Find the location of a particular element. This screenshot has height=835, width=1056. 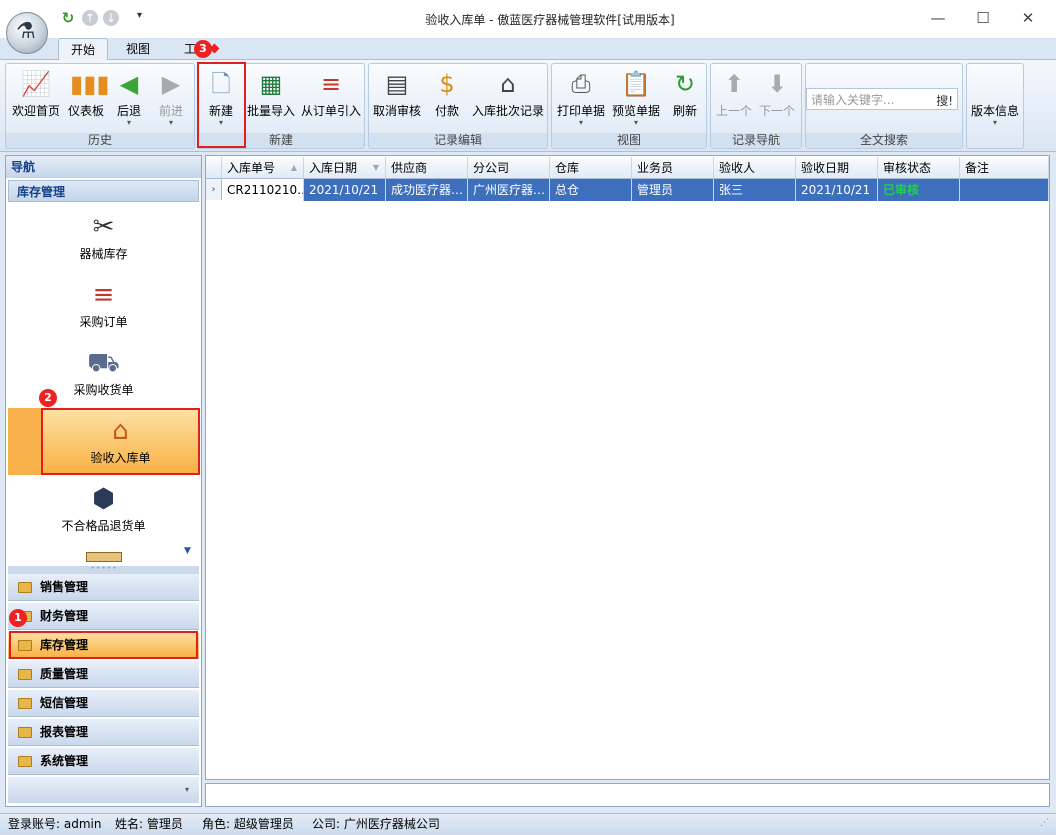

arrow-right-icon: ▶ is located at coordinates (171, 84).